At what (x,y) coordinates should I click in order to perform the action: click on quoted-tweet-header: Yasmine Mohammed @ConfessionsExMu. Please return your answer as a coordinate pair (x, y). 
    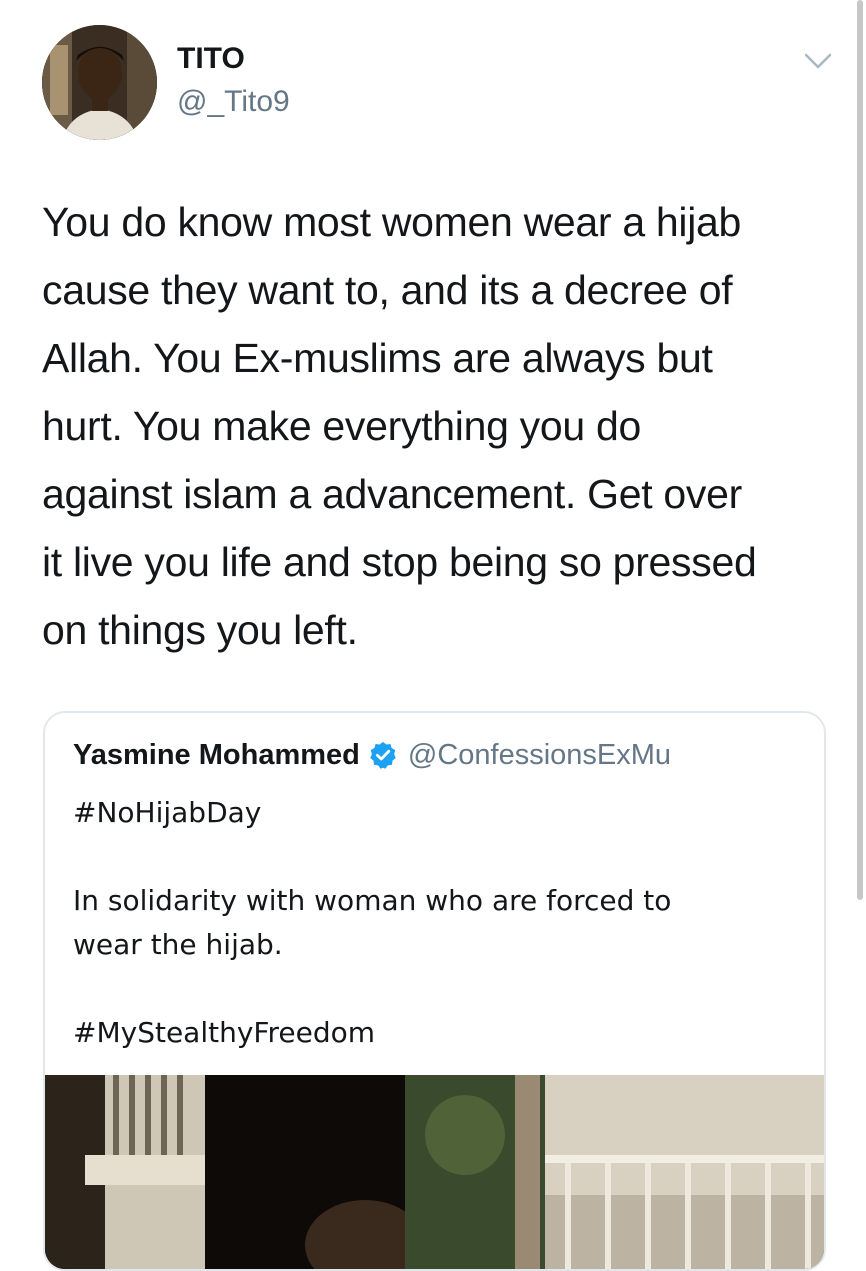
    Looking at the image, I should click on (372, 755).